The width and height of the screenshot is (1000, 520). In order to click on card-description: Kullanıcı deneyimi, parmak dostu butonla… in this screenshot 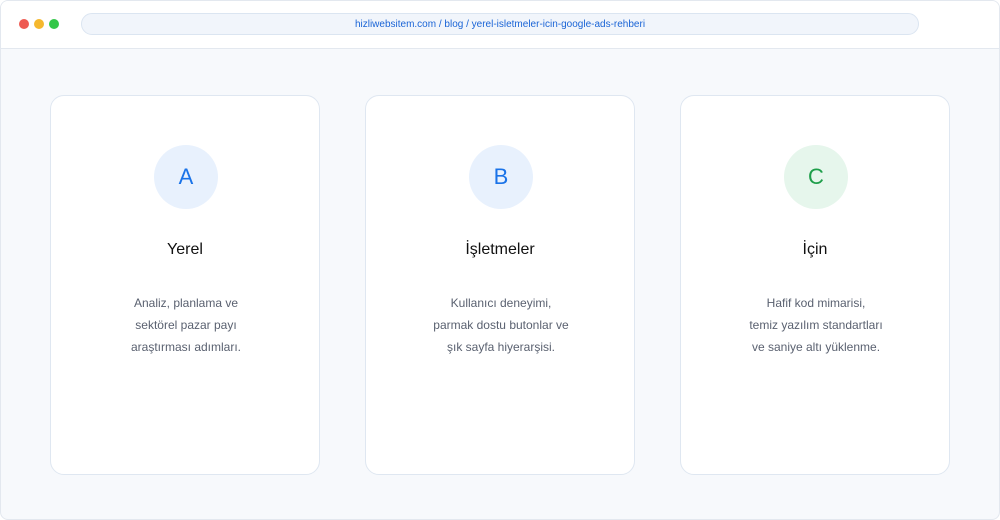, I will do `click(501, 325)`.